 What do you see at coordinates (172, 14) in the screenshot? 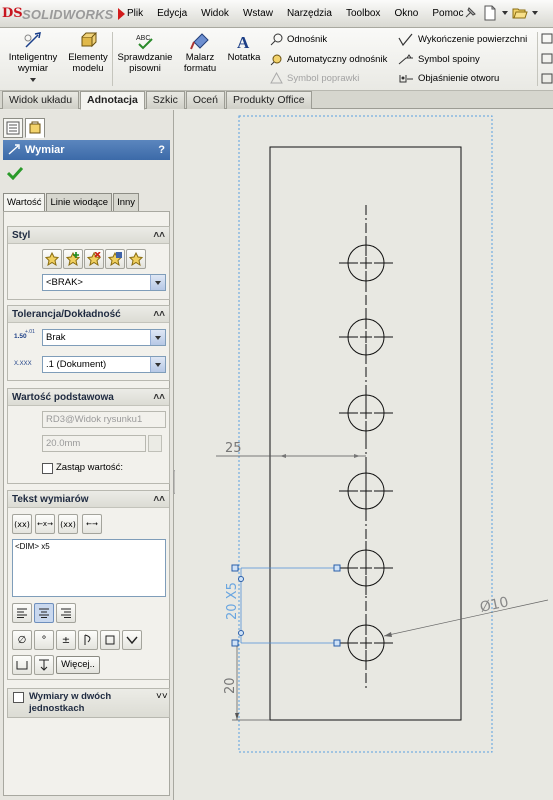
I see `menu-edit: Edycja` at bounding box center [172, 14].